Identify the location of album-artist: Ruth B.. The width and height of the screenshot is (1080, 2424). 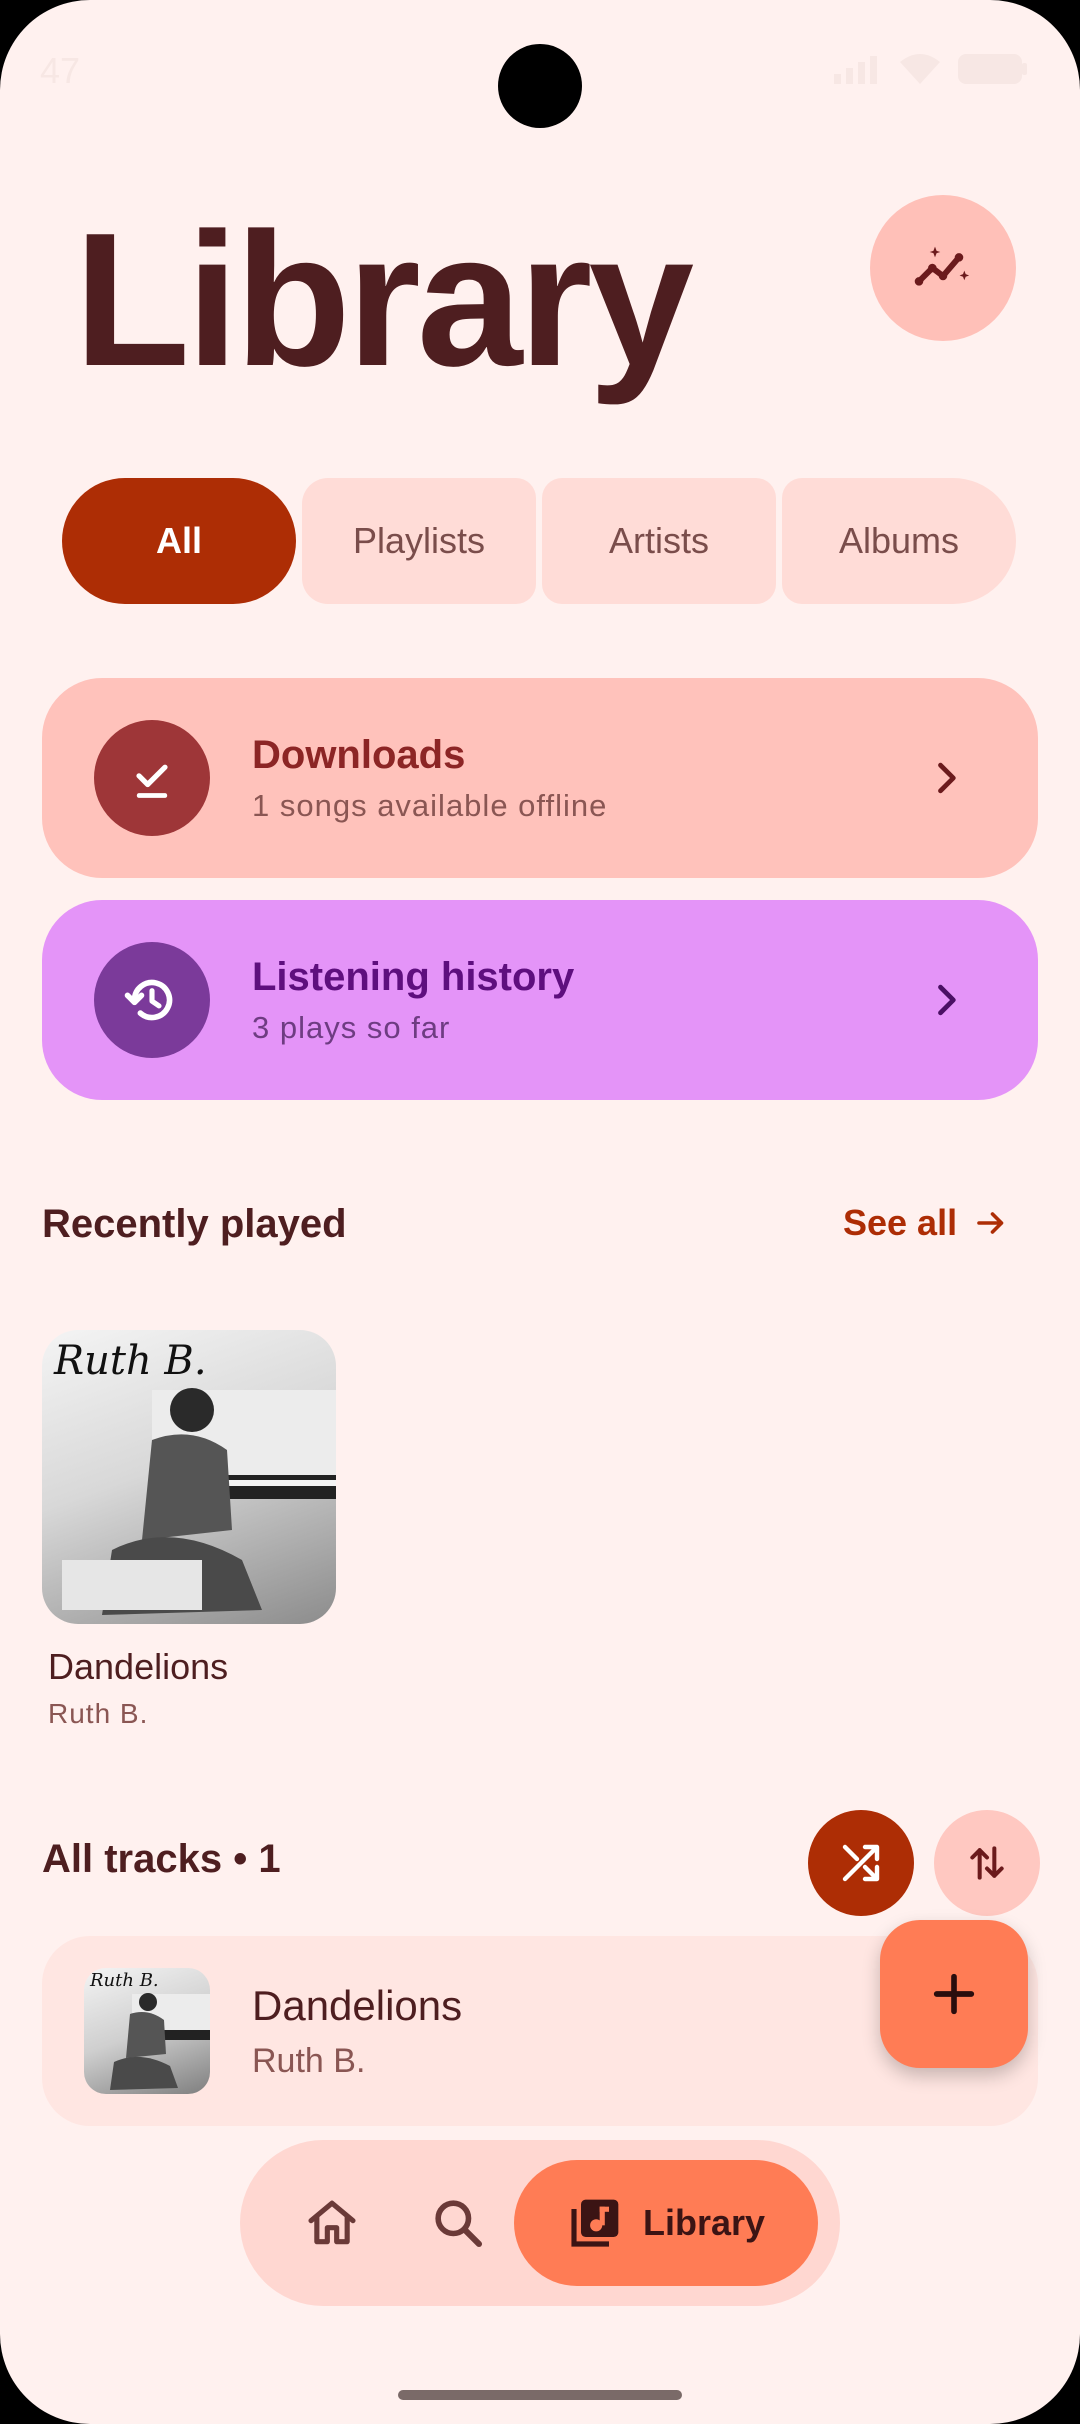
(98, 1713).